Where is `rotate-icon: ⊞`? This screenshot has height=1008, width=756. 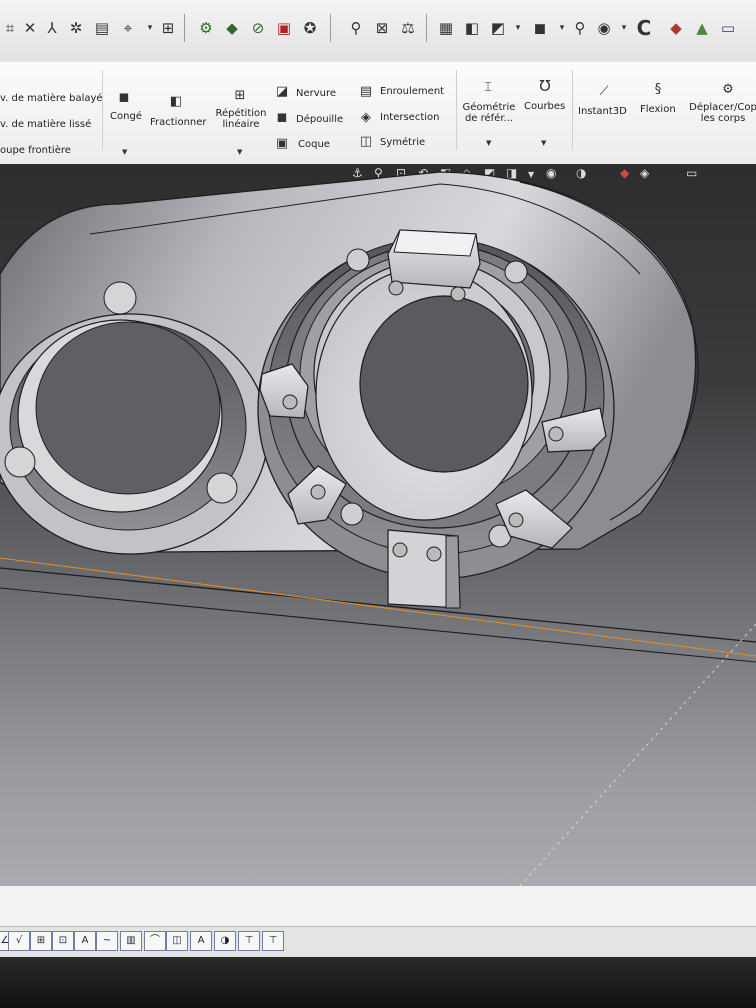 rotate-icon: ⊞ is located at coordinates (168, 28).